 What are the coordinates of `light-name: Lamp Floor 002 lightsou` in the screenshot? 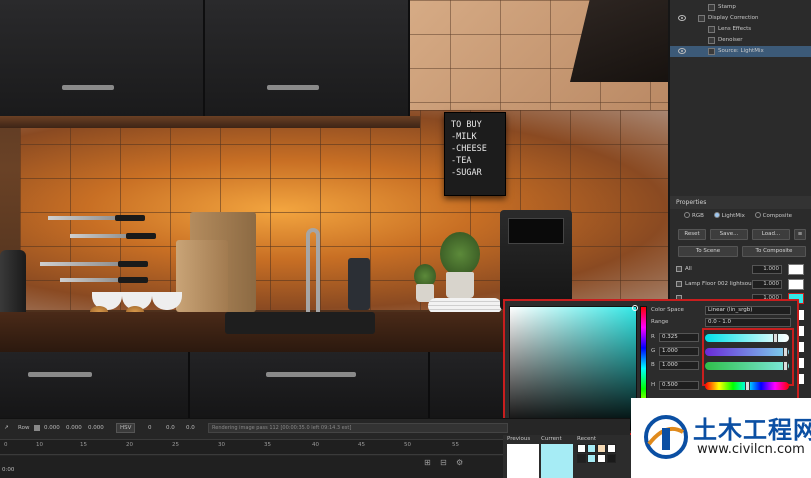 It's located at (718, 284).